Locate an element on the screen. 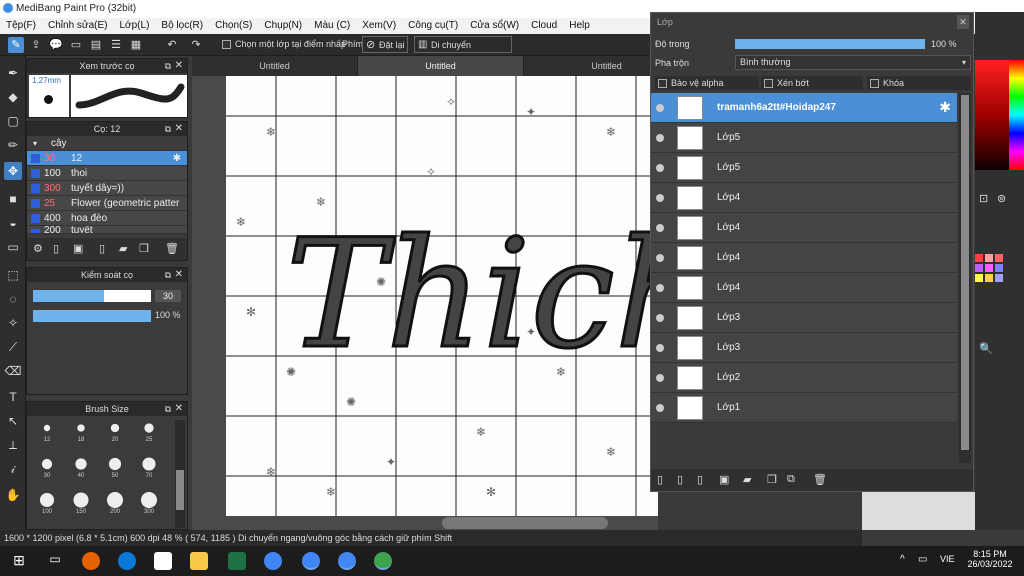 This screenshot has height=576, width=1024. add-brush-icon: ⚙ is located at coordinates (38, 248).